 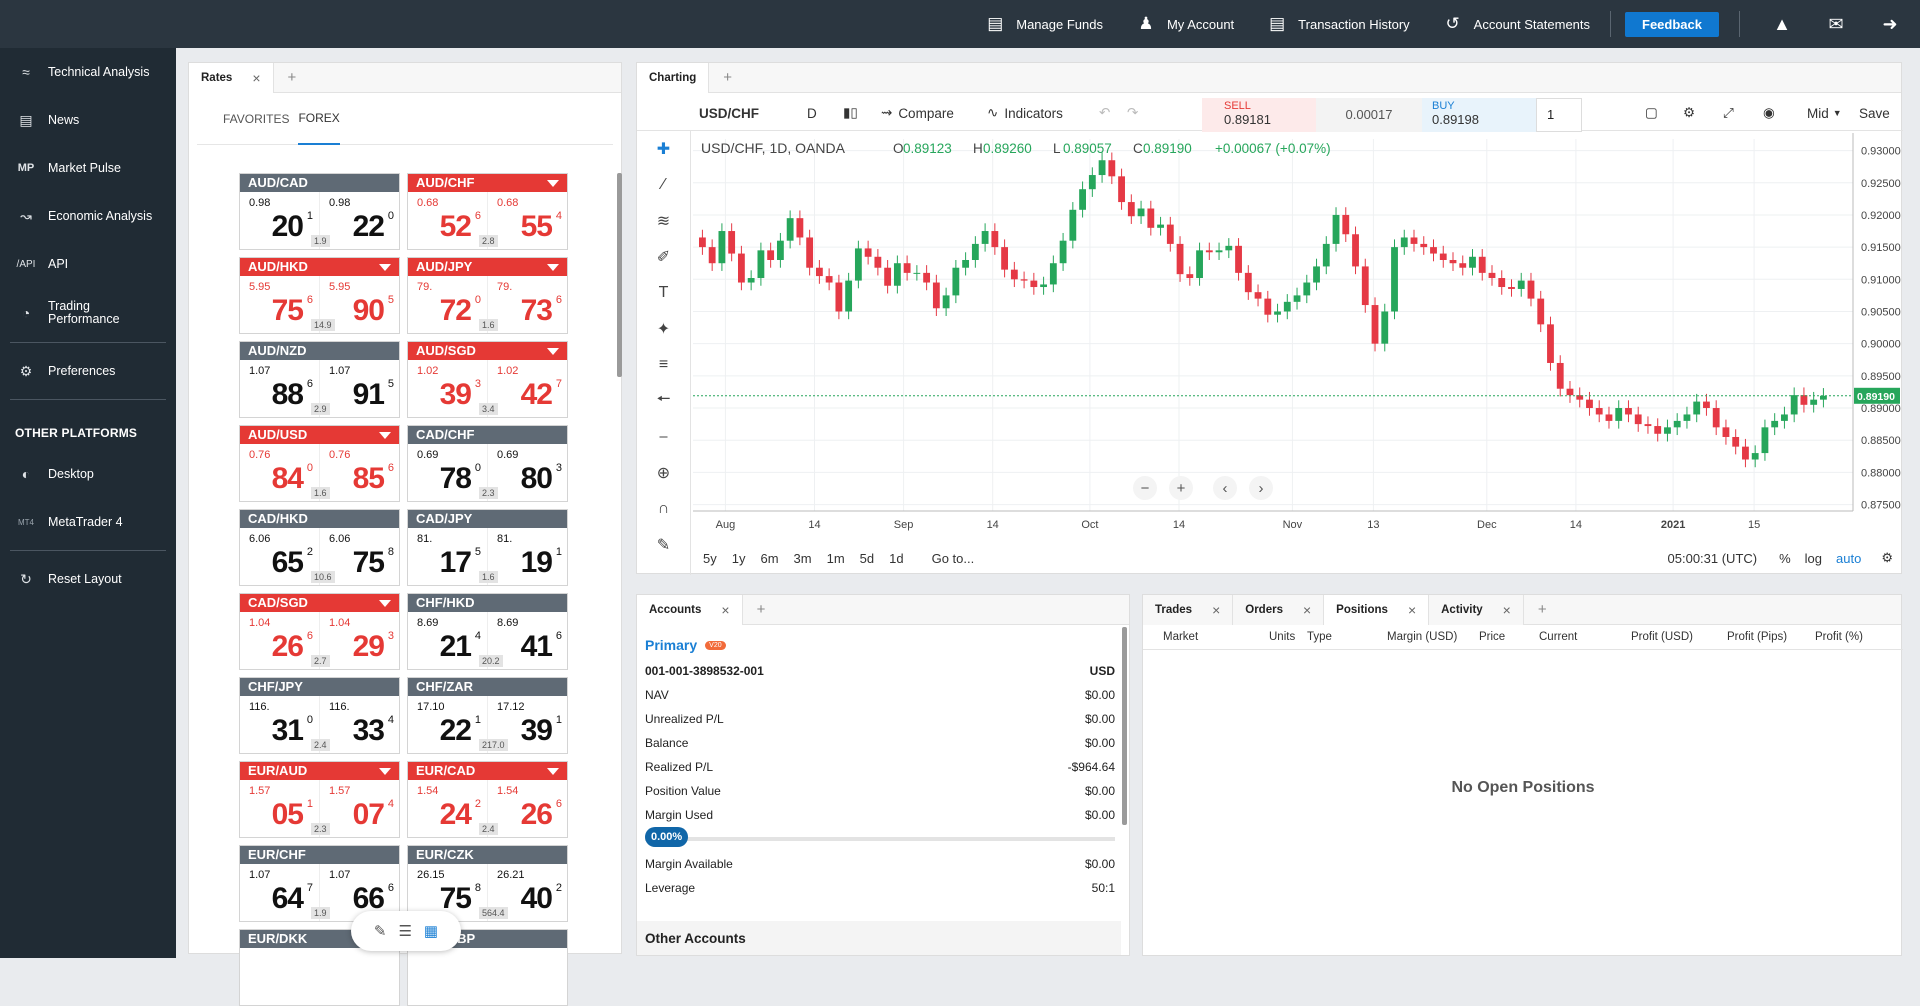 I want to click on chart-settings-icon: ⚙, so click(x=1887, y=558).